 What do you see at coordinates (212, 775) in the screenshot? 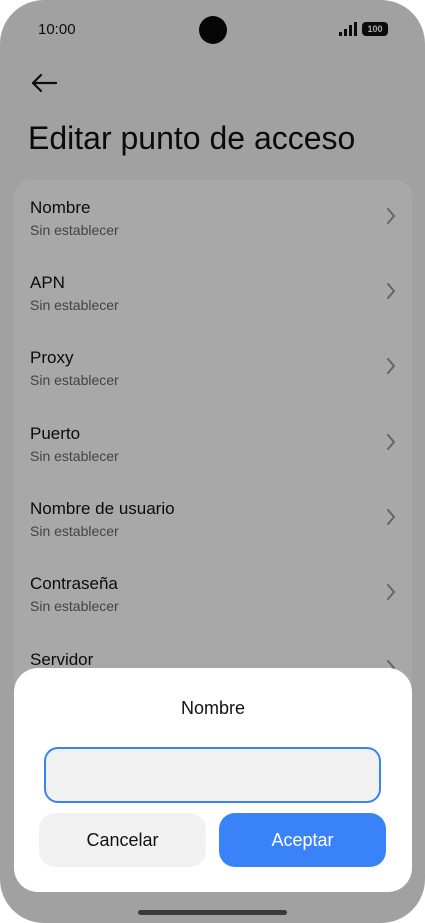
I see `name-input` at bounding box center [212, 775].